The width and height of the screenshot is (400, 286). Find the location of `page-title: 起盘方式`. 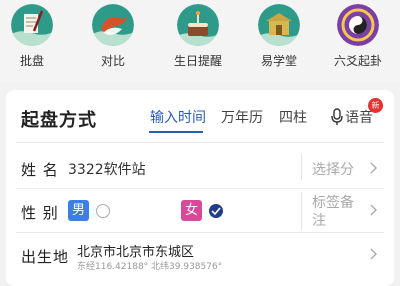

page-title: 起盘方式 is located at coordinates (59, 120).